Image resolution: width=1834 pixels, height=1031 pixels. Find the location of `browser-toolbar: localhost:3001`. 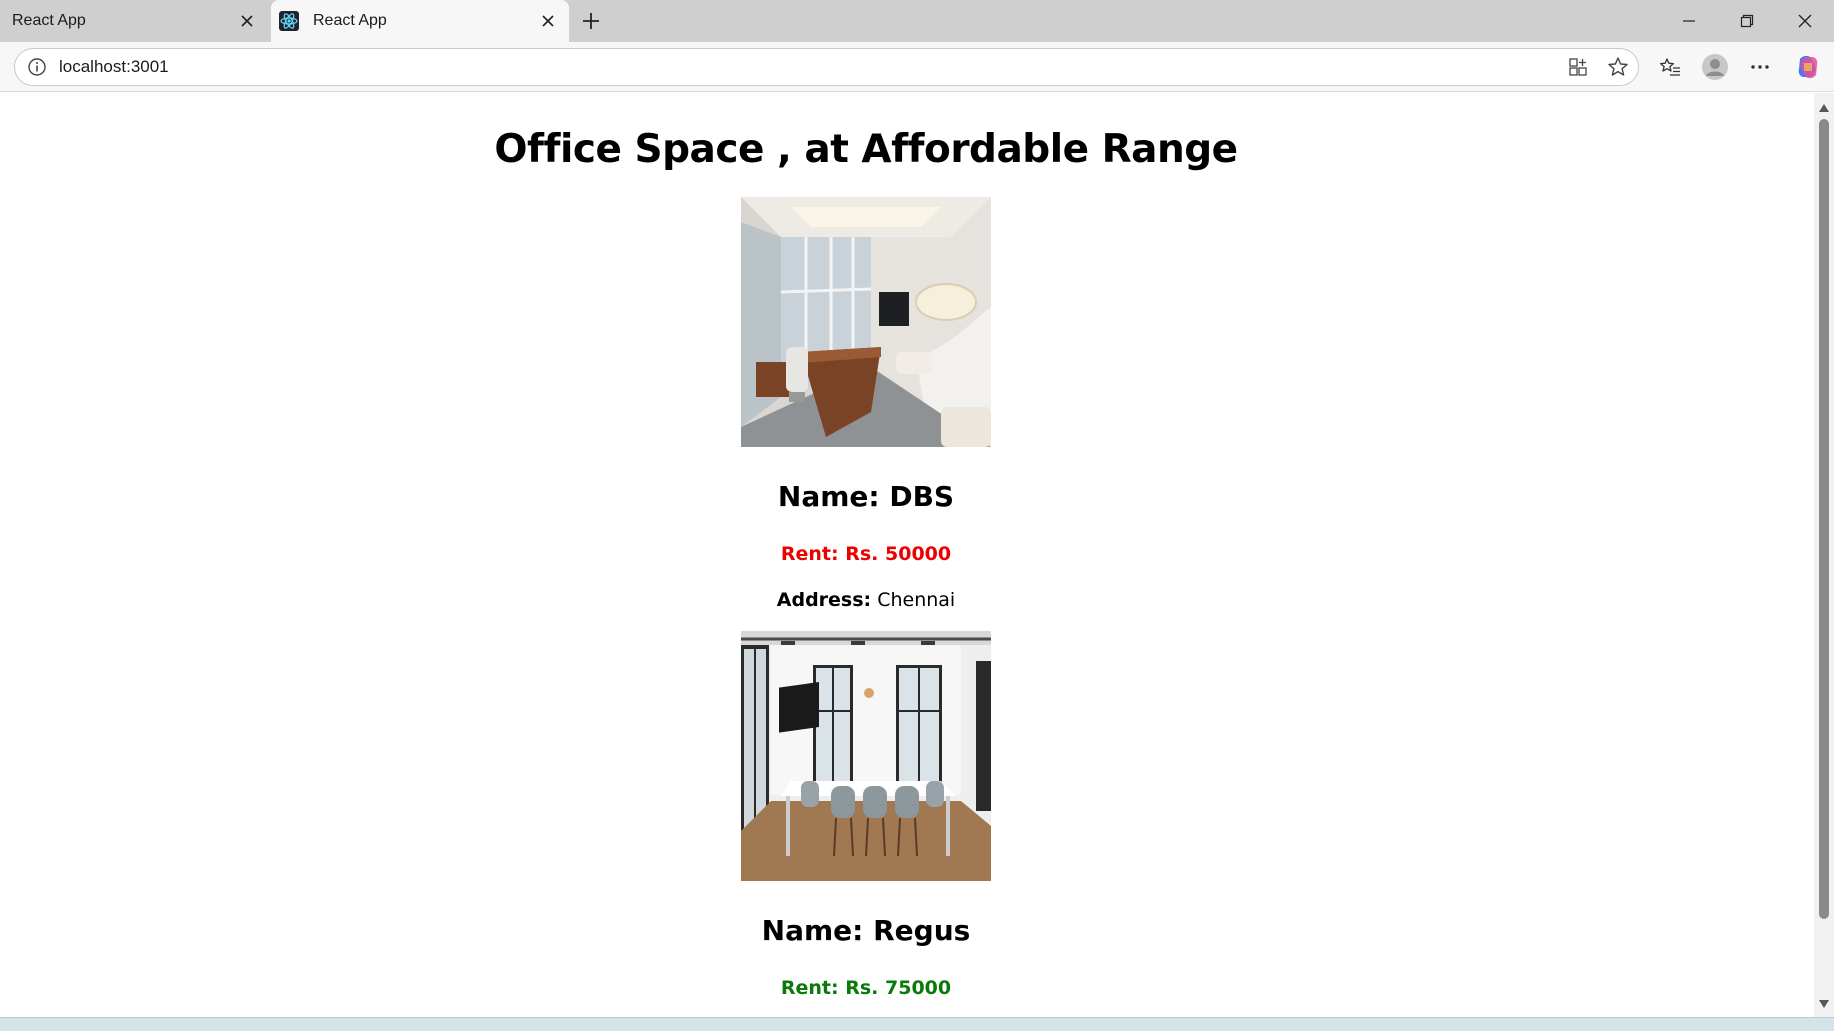

browser-toolbar: localhost:3001 is located at coordinates (917, 67).